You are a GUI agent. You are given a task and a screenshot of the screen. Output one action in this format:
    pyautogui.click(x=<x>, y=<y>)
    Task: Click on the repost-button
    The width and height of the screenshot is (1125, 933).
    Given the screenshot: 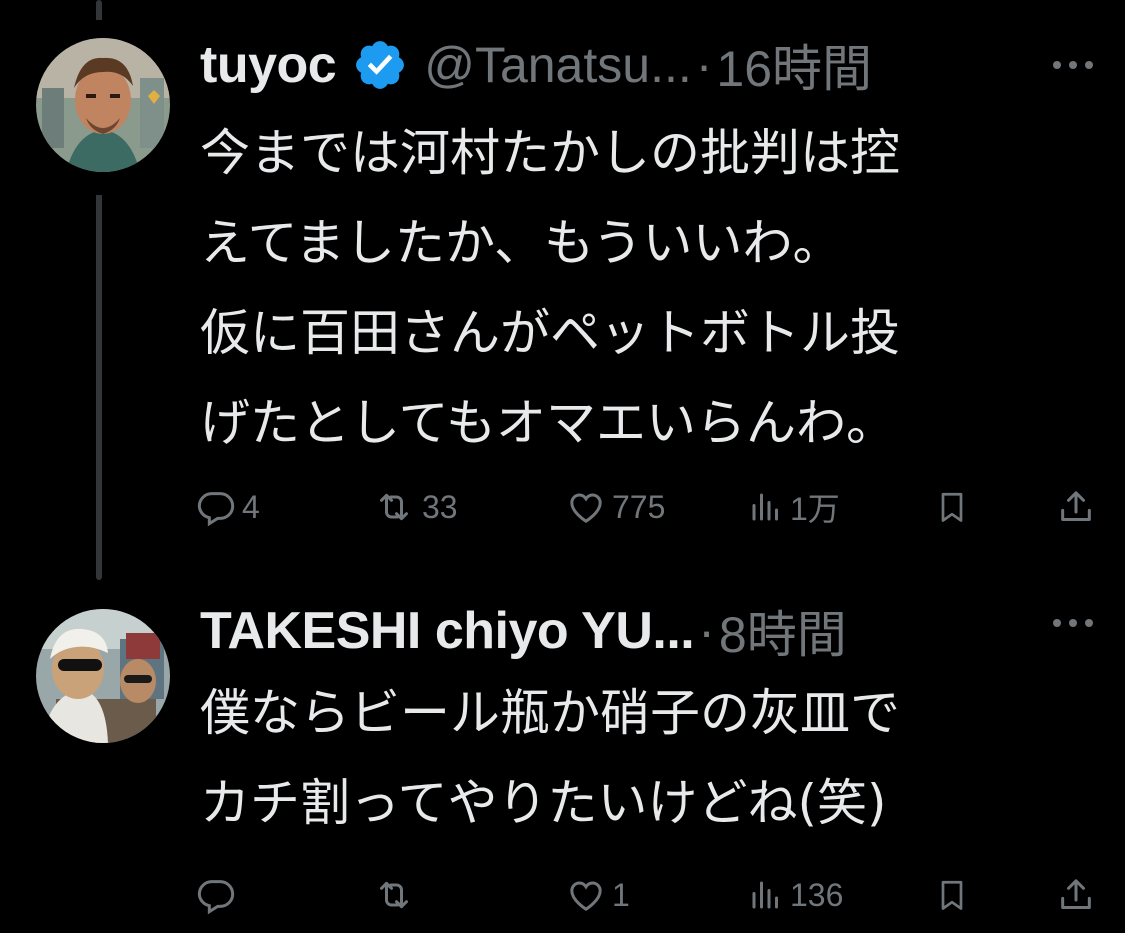 What is the action you would take?
    pyautogui.click(x=397, y=895)
    